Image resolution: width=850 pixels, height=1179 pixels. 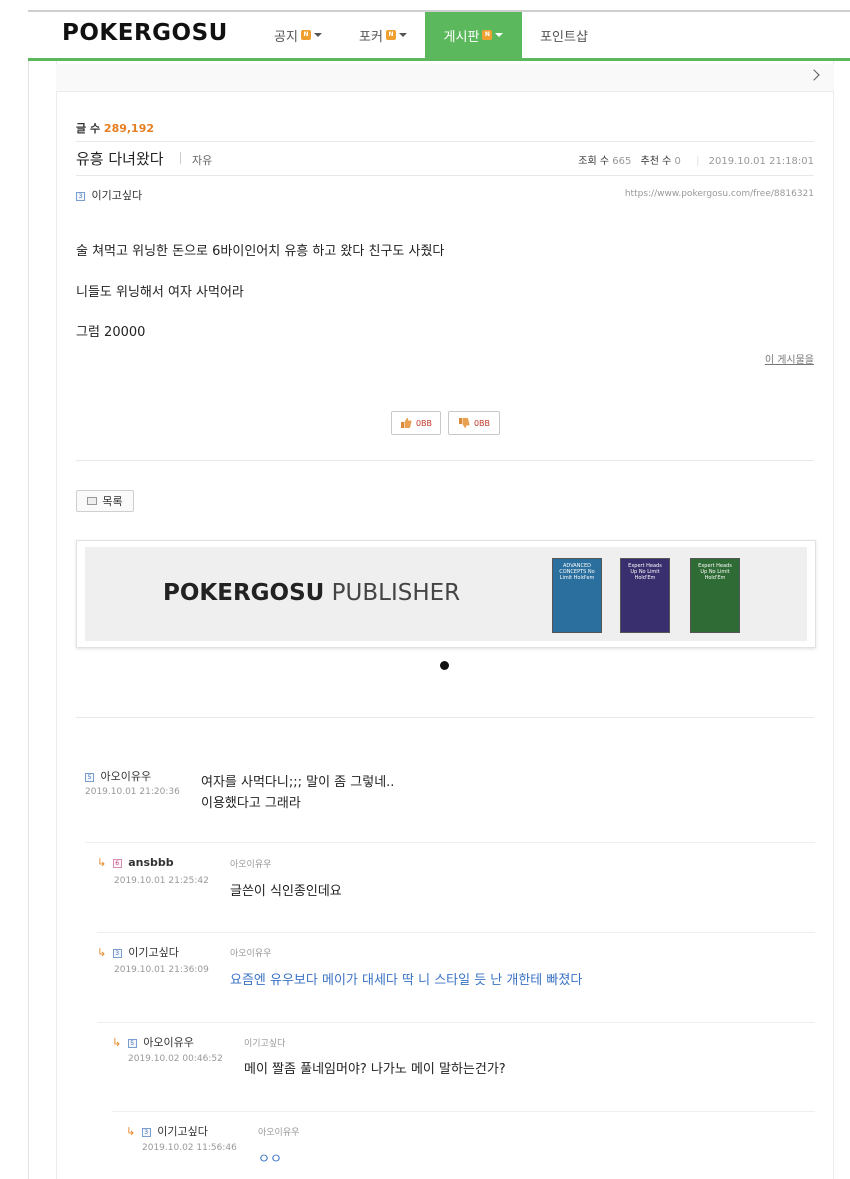 What do you see at coordinates (396, 593) in the screenshot?
I see `banner-brand-light: PUBLISHER` at bounding box center [396, 593].